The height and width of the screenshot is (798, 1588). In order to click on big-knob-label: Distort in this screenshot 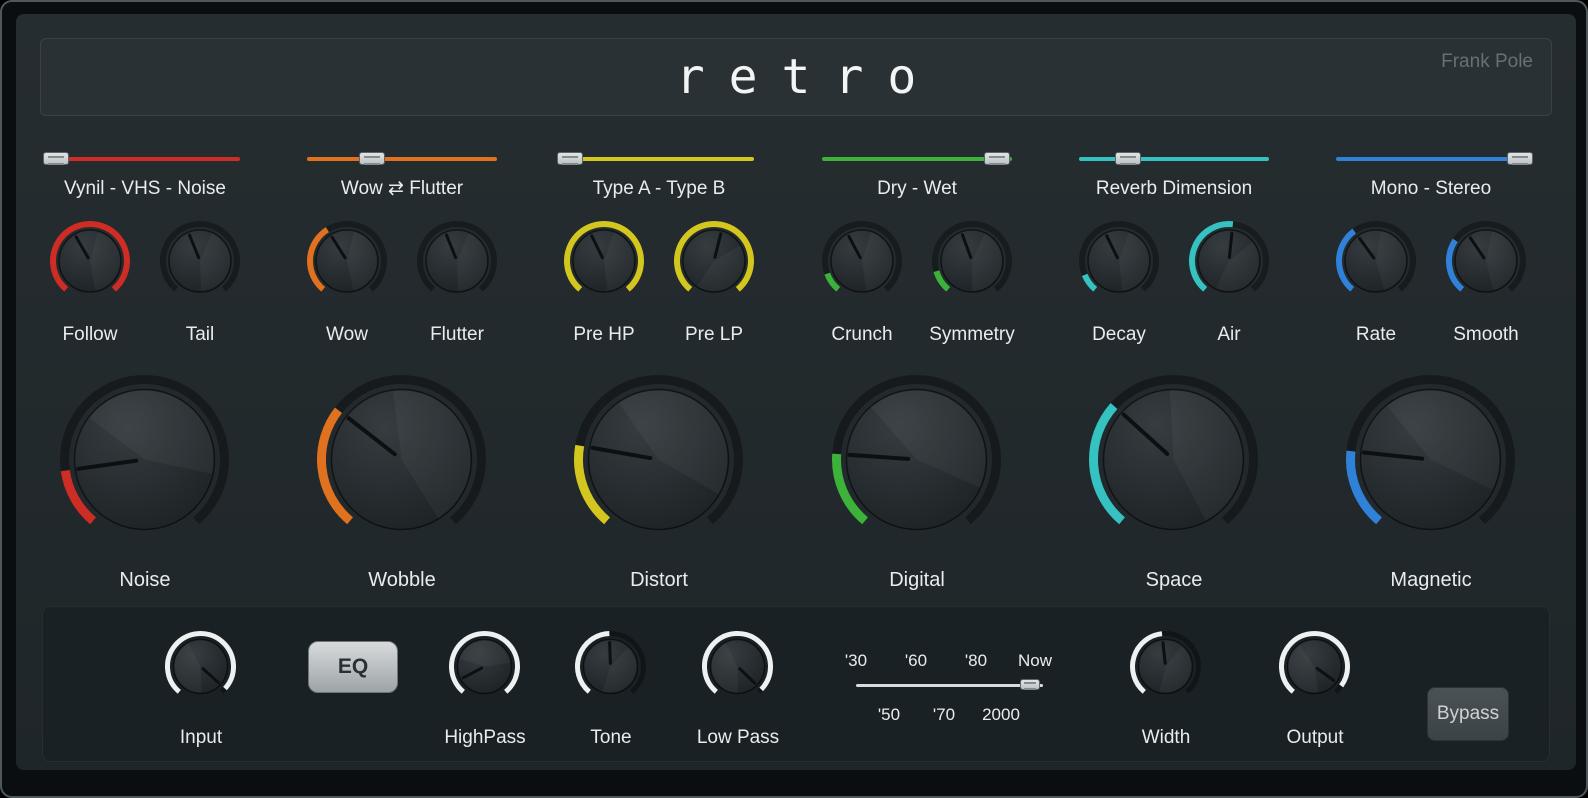, I will do `click(659, 580)`.